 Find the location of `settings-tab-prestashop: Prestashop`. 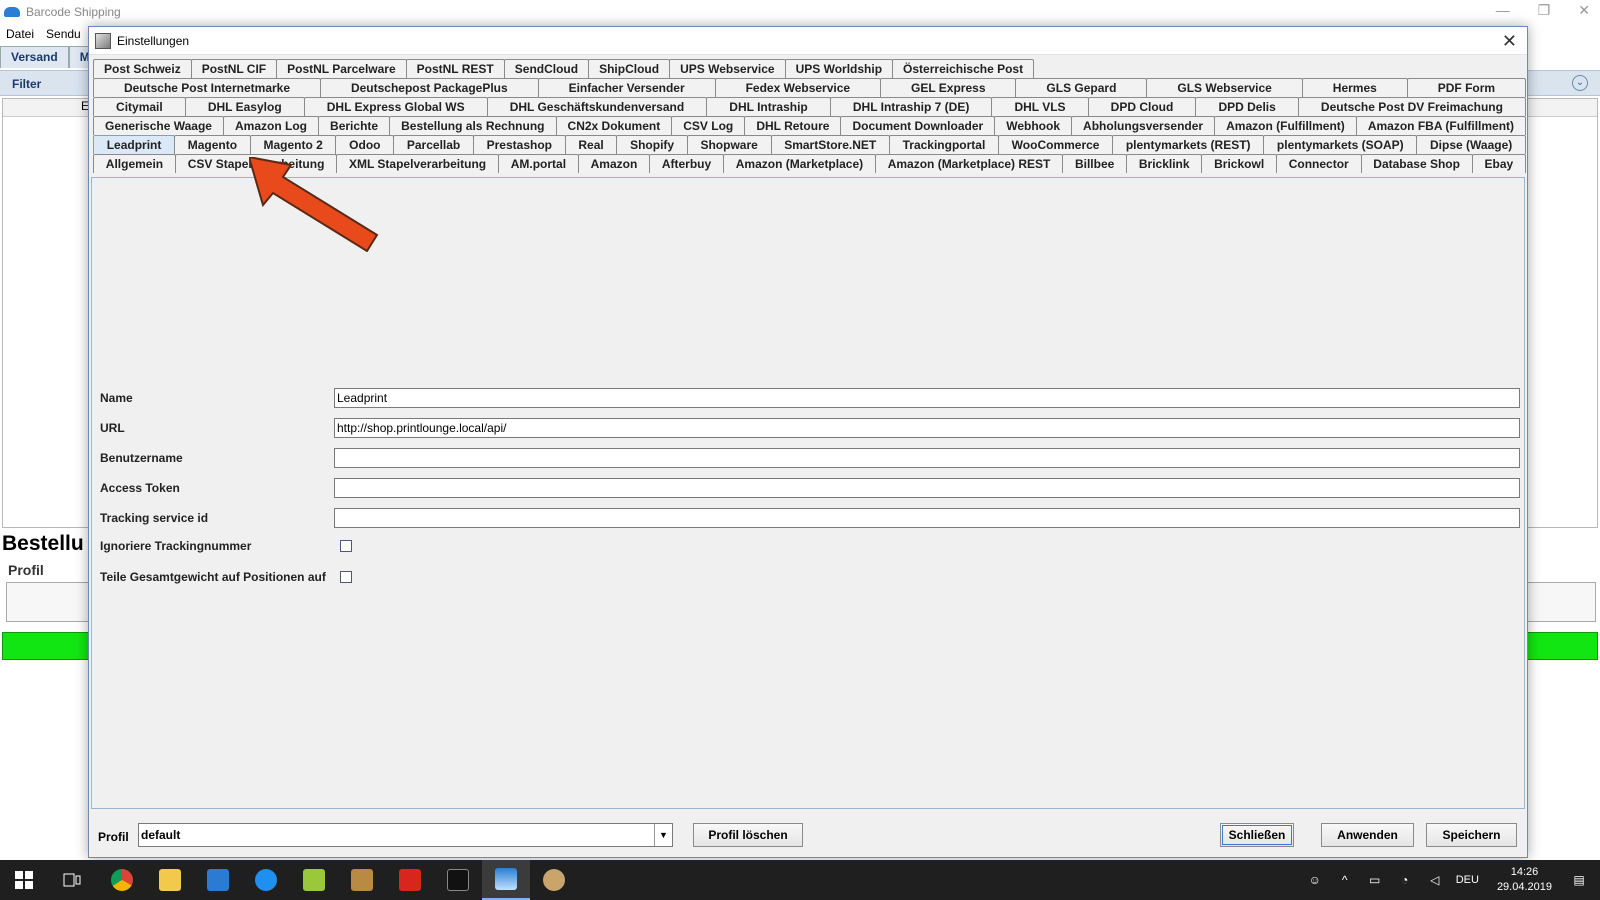

settings-tab-prestashop: Prestashop is located at coordinates (519, 144).